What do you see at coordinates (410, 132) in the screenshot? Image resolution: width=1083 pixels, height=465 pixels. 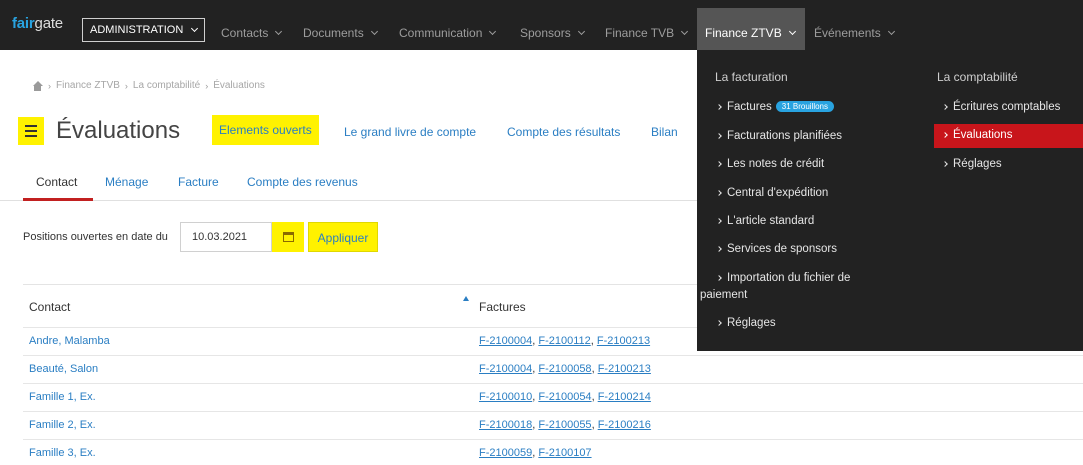 I see `tab-grand-livre: Le grand livre de compte` at bounding box center [410, 132].